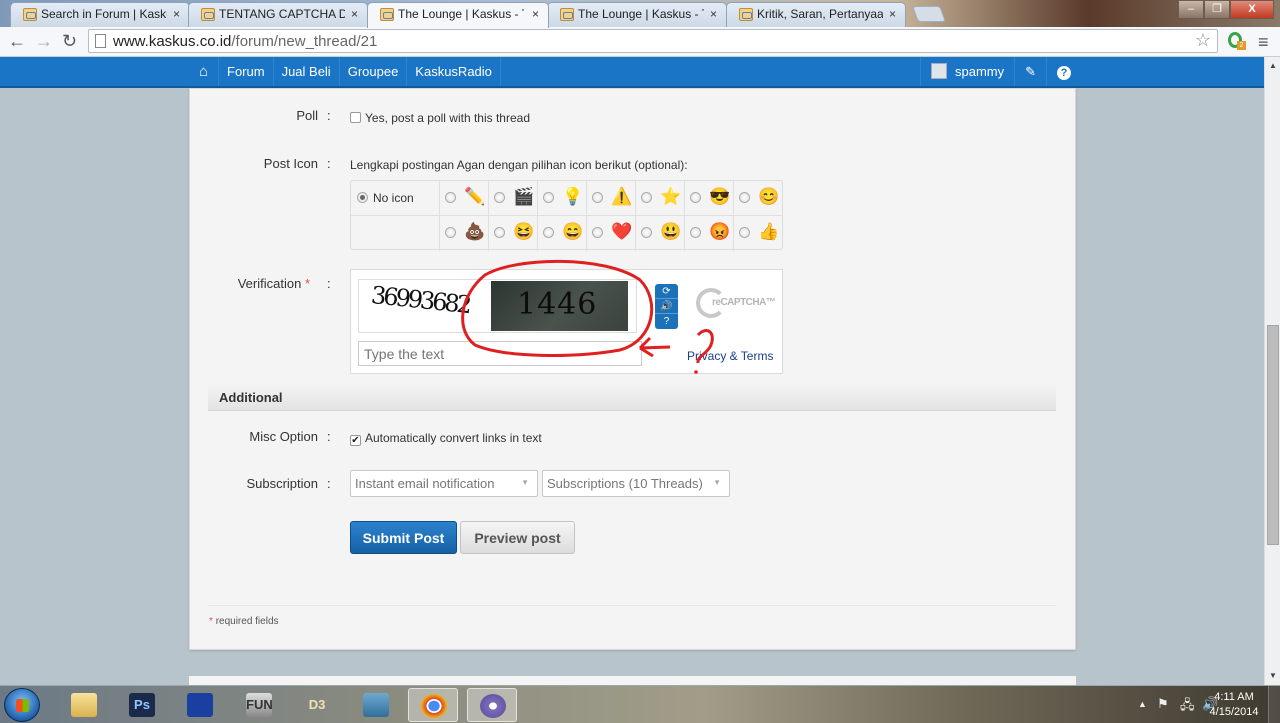  Describe the element at coordinates (1142, 704) in the screenshot. I see `show-hidden-icons: ▲` at that location.